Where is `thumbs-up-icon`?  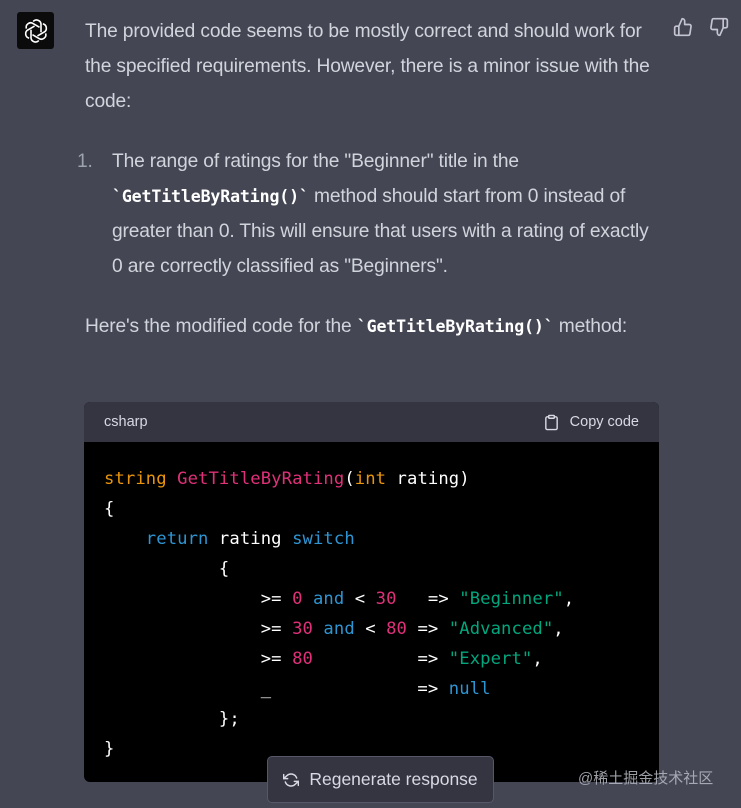
thumbs-up-icon is located at coordinates (682, 27).